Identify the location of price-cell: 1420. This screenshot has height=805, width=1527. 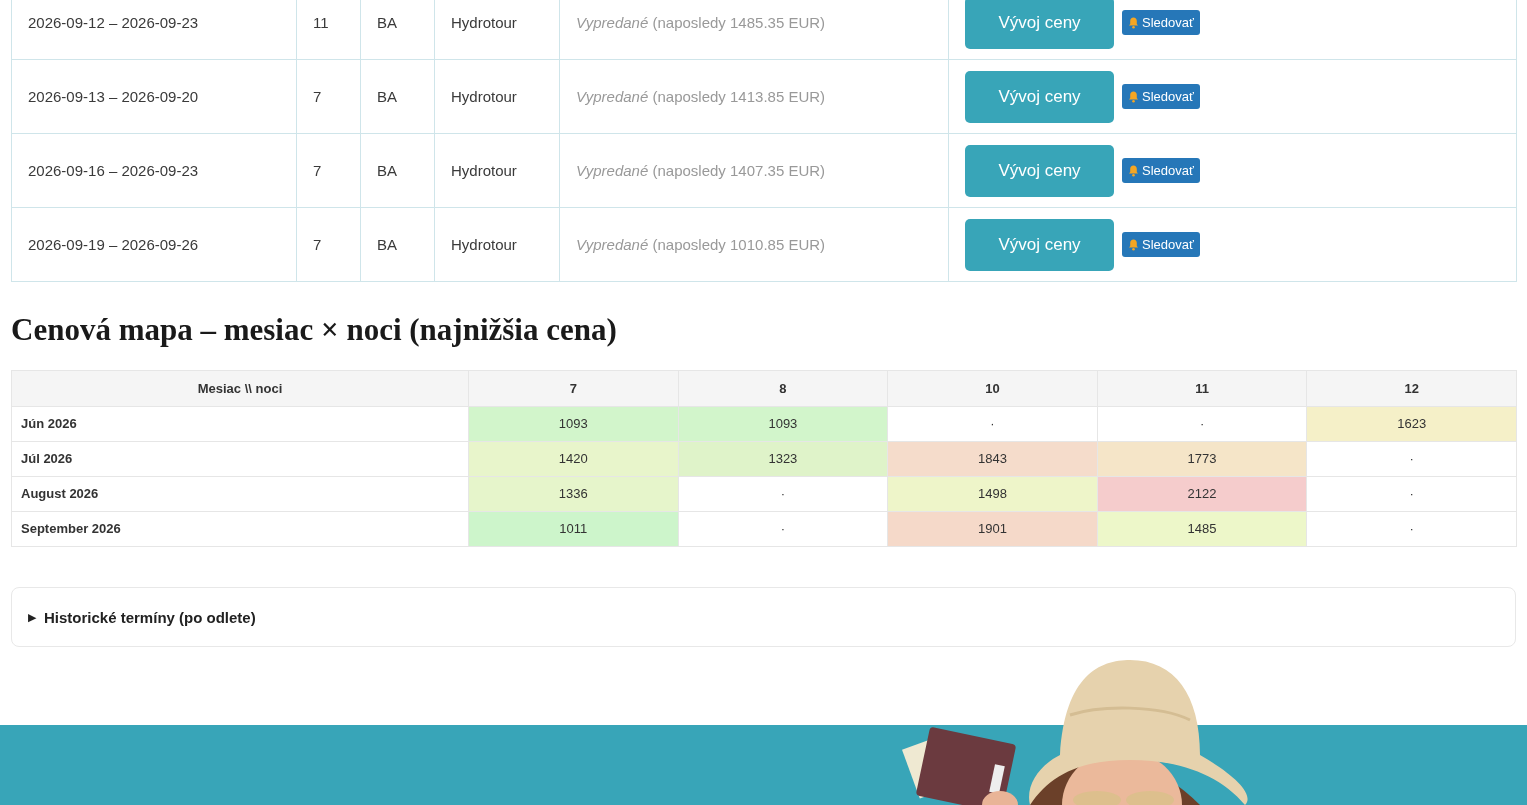
(573, 459).